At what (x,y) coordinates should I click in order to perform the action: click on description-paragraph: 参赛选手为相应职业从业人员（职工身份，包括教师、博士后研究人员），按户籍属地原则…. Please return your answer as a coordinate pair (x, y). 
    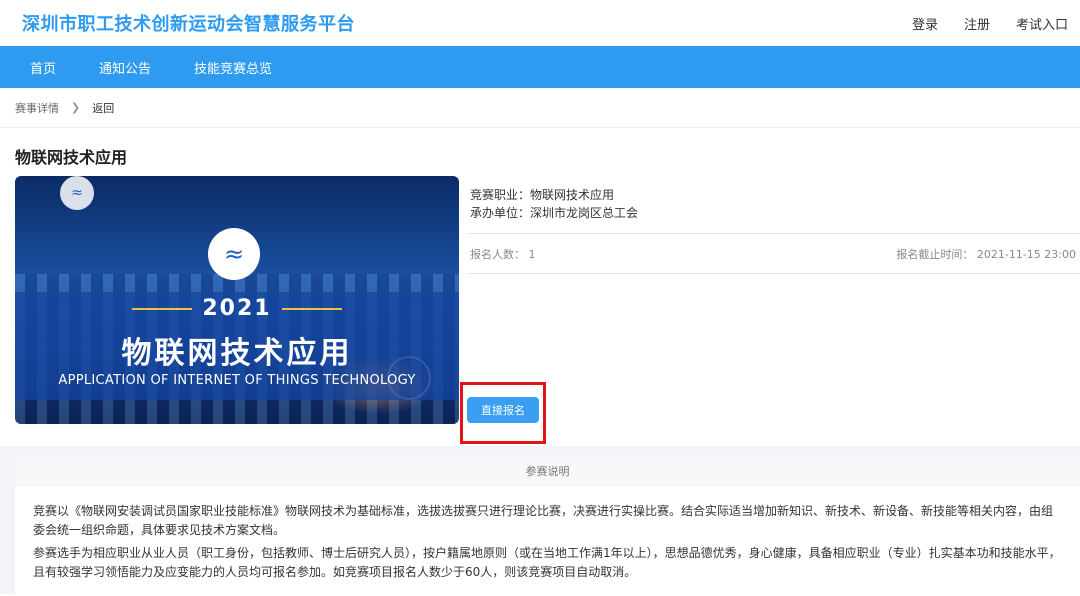
    Looking at the image, I should click on (547, 562).